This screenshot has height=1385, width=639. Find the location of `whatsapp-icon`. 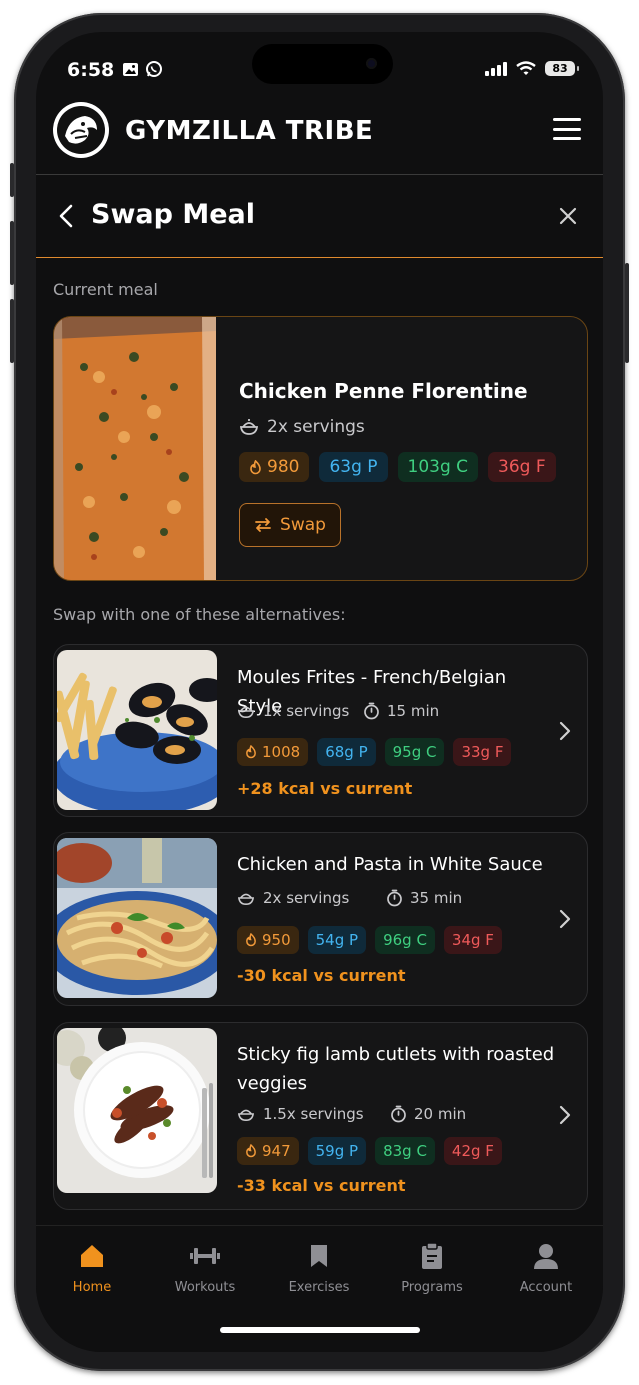

whatsapp-icon is located at coordinates (154, 69).